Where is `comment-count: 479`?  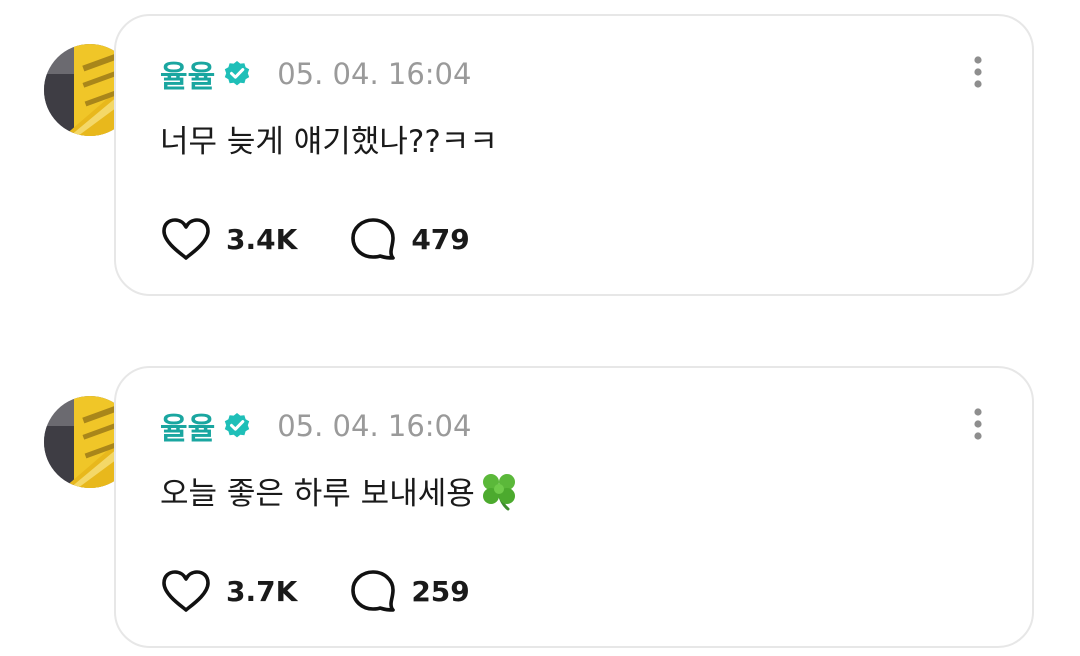
comment-count: 479 is located at coordinates (440, 239).